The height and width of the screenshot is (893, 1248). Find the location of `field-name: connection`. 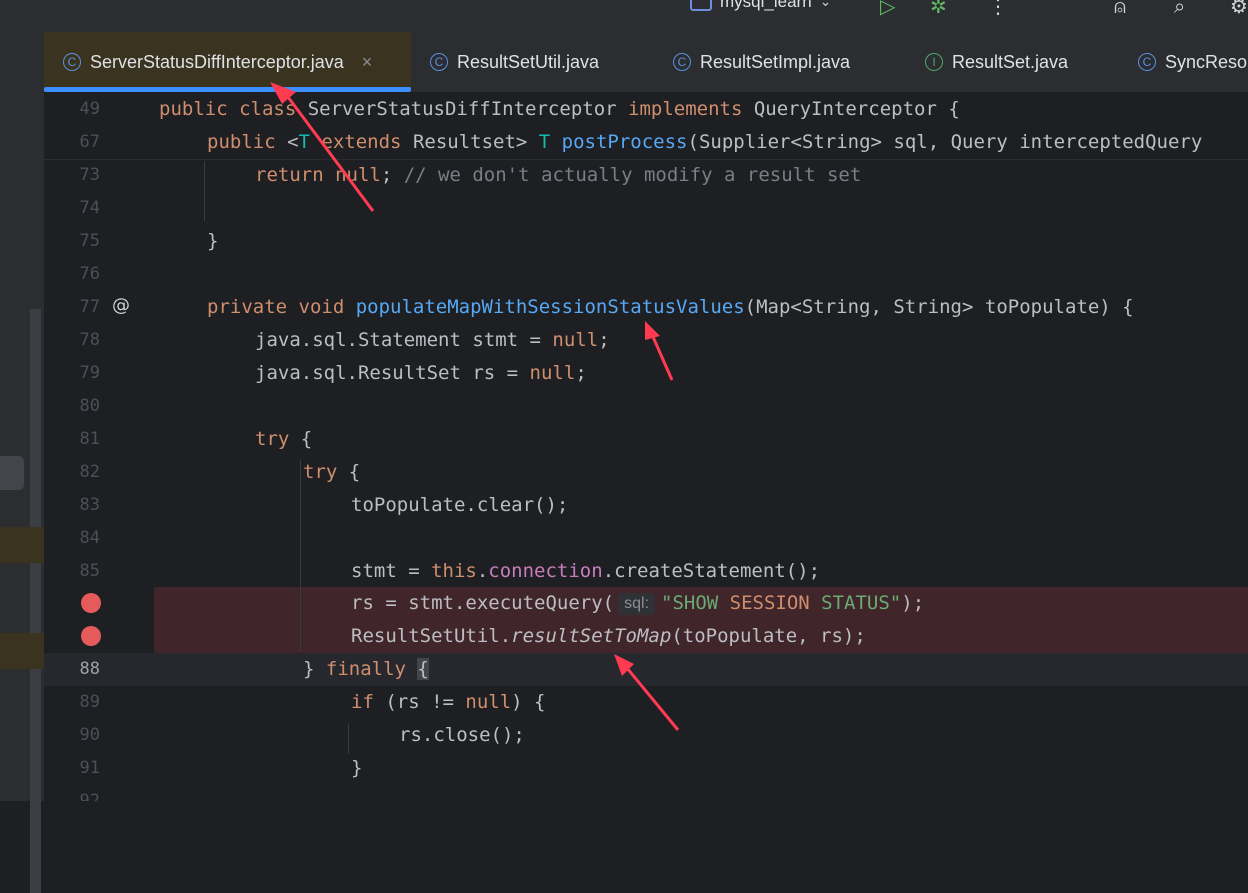

field-name: connection is located at coordinates (545, 571).